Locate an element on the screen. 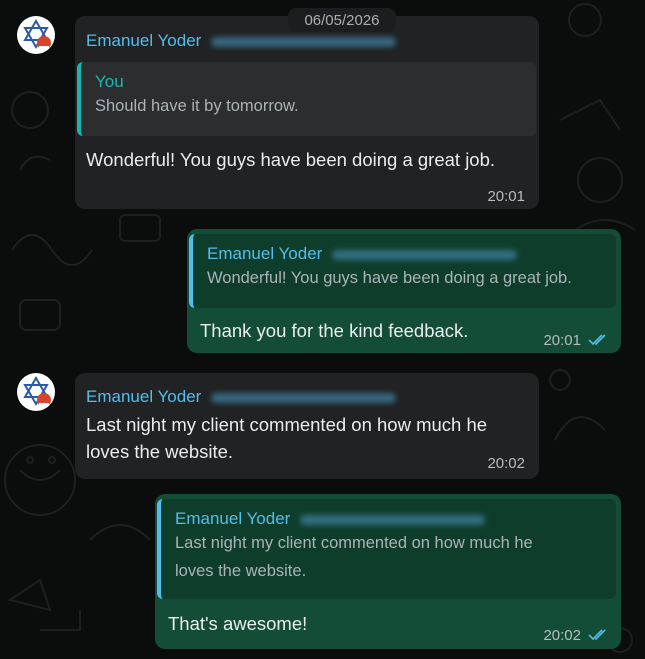  quoted-text: Should have it by tomorrow. is located at coordinates (197, 106).